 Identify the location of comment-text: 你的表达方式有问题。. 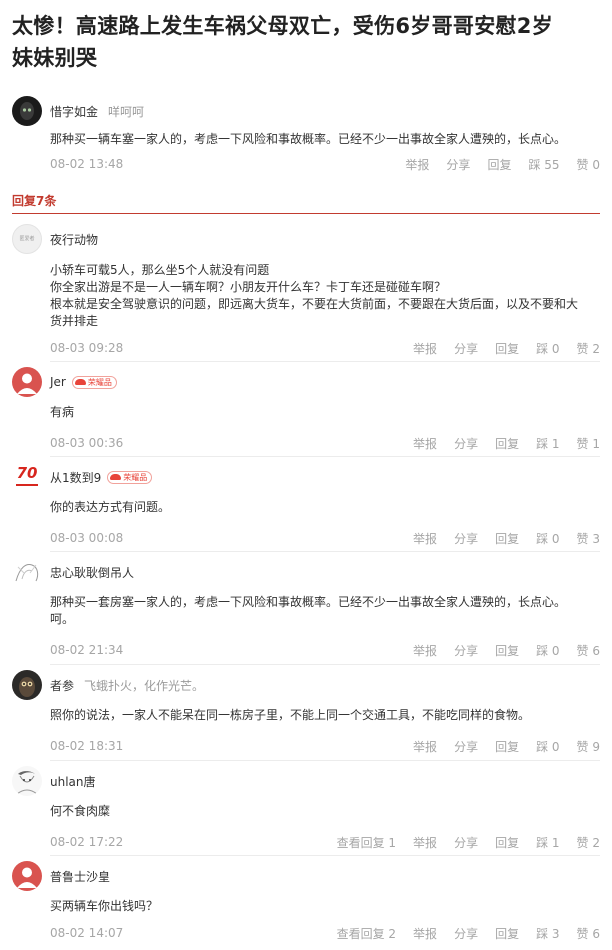
(325, 507).